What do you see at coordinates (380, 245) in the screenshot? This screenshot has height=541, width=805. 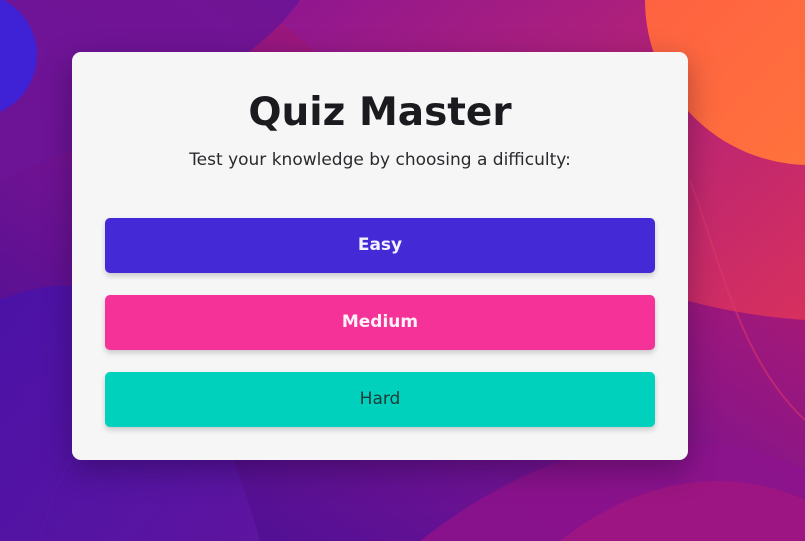 I see `easy-button: Easy` at bounding box center [380, 245].